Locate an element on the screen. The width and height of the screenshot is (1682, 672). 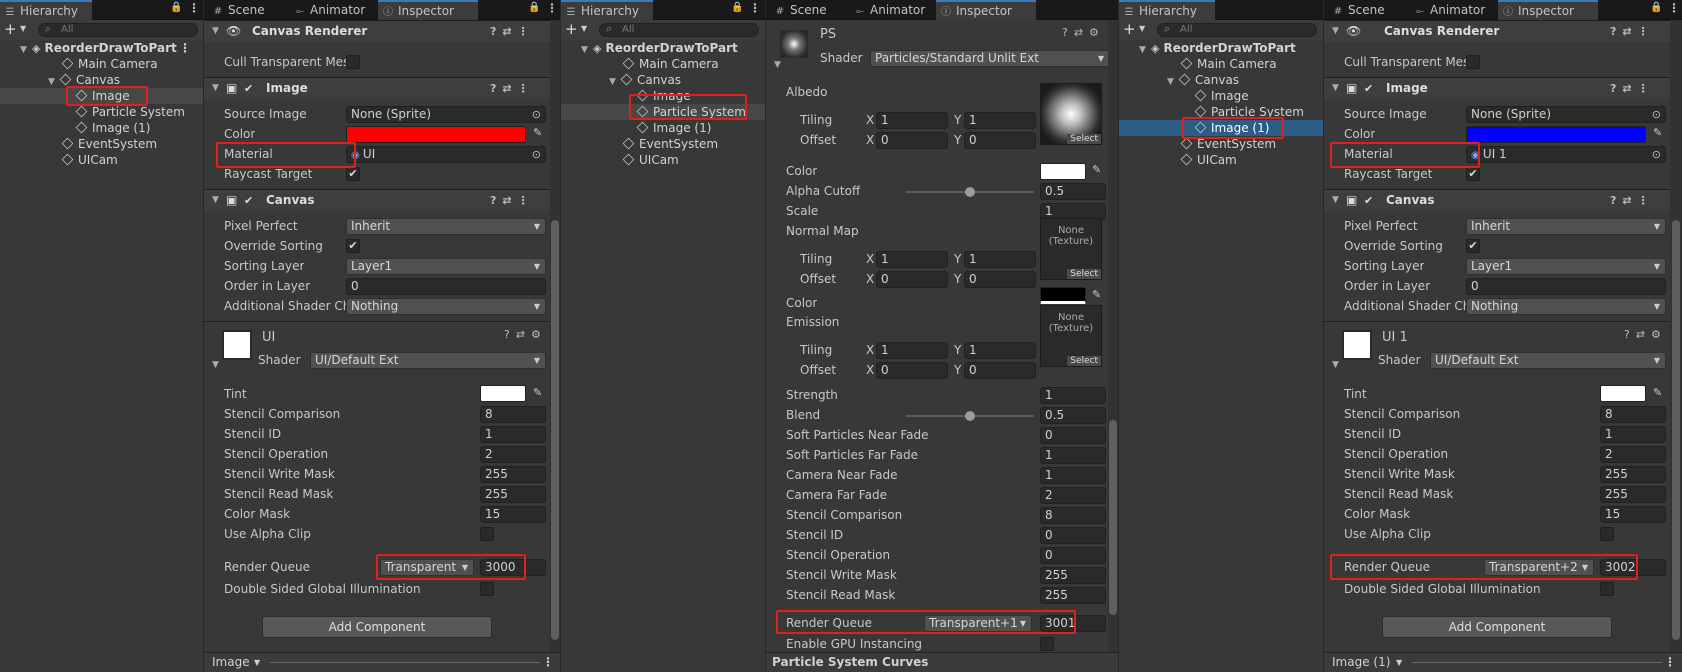
hierarchy-item-particle-system: Particle System is located at coordinates (101, 112).